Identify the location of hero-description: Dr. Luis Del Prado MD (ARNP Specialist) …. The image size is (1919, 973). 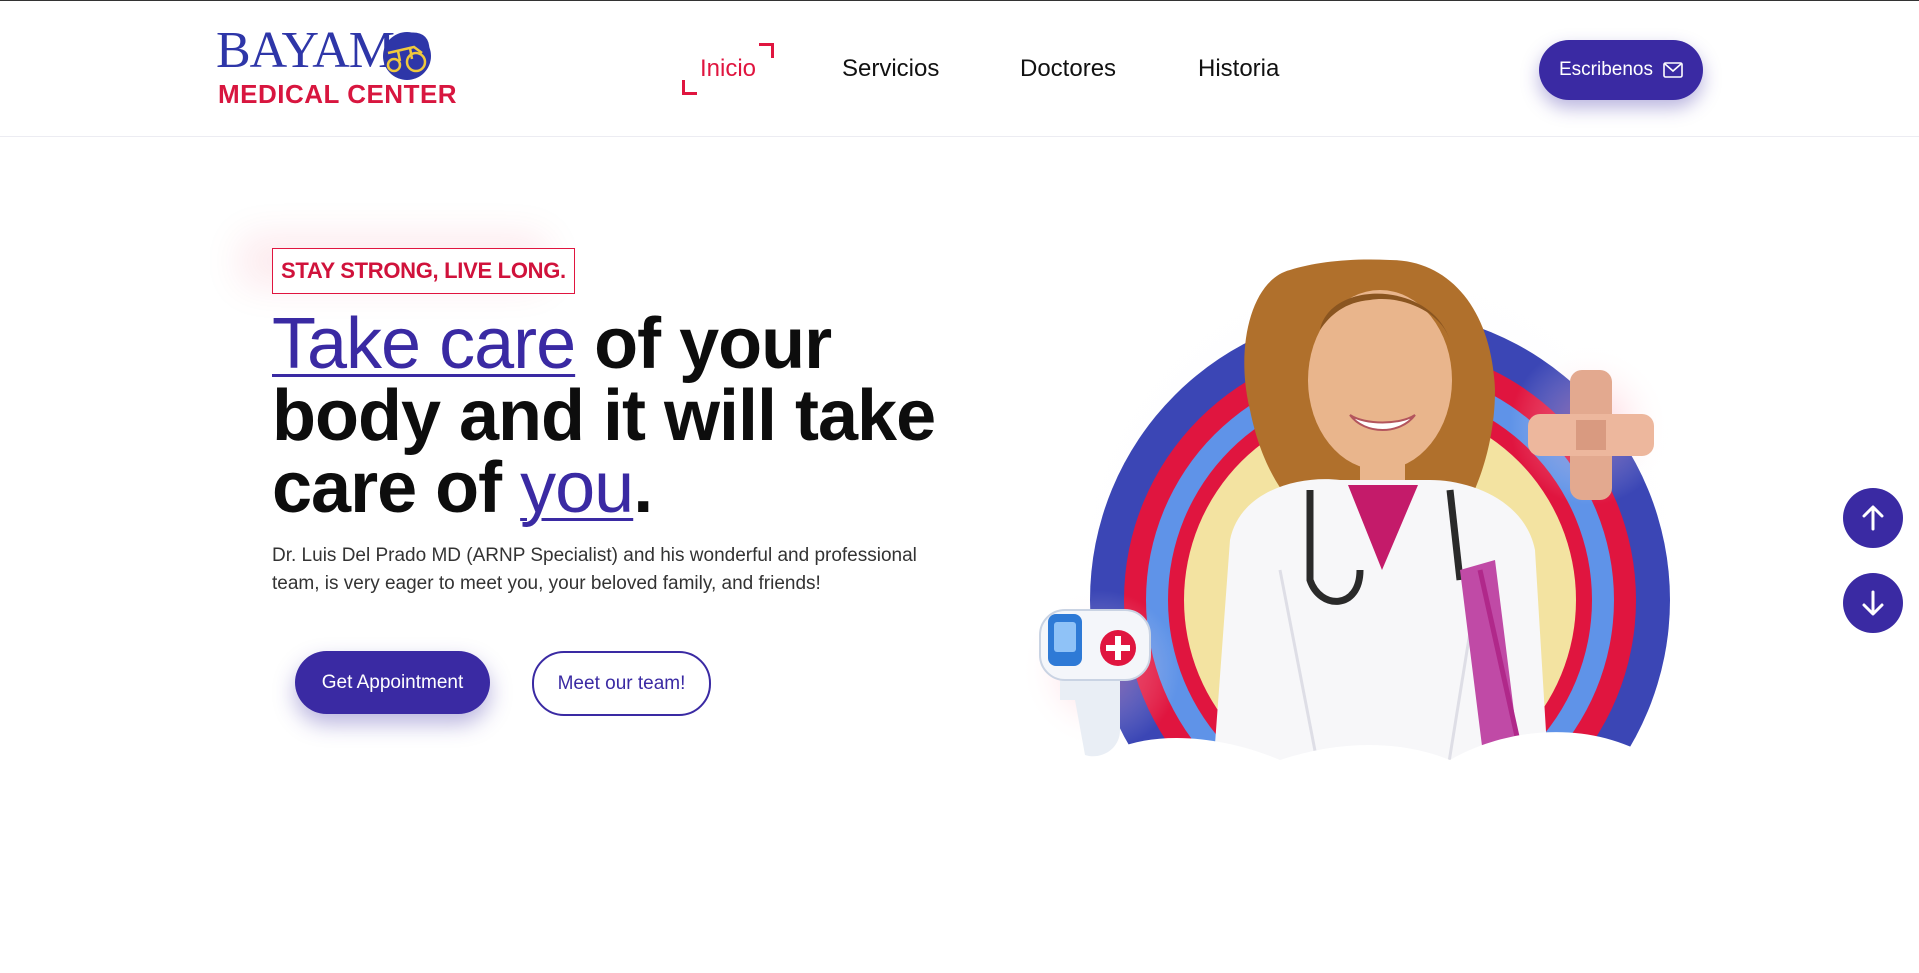
(594, 569).